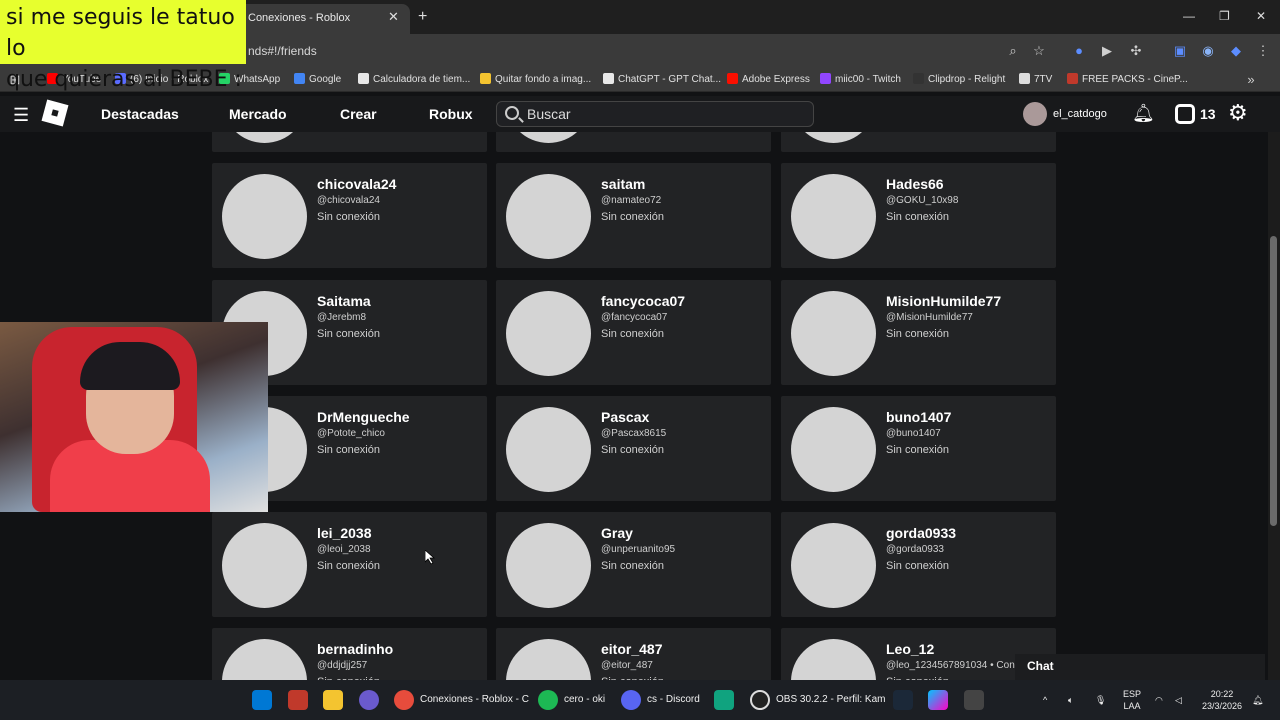 This screenshot has height=720, width=1280. Describe the element at coordinates (1257, 700) in the screenshot. I see `notification-bell-icon: 🔔︎` at that location.